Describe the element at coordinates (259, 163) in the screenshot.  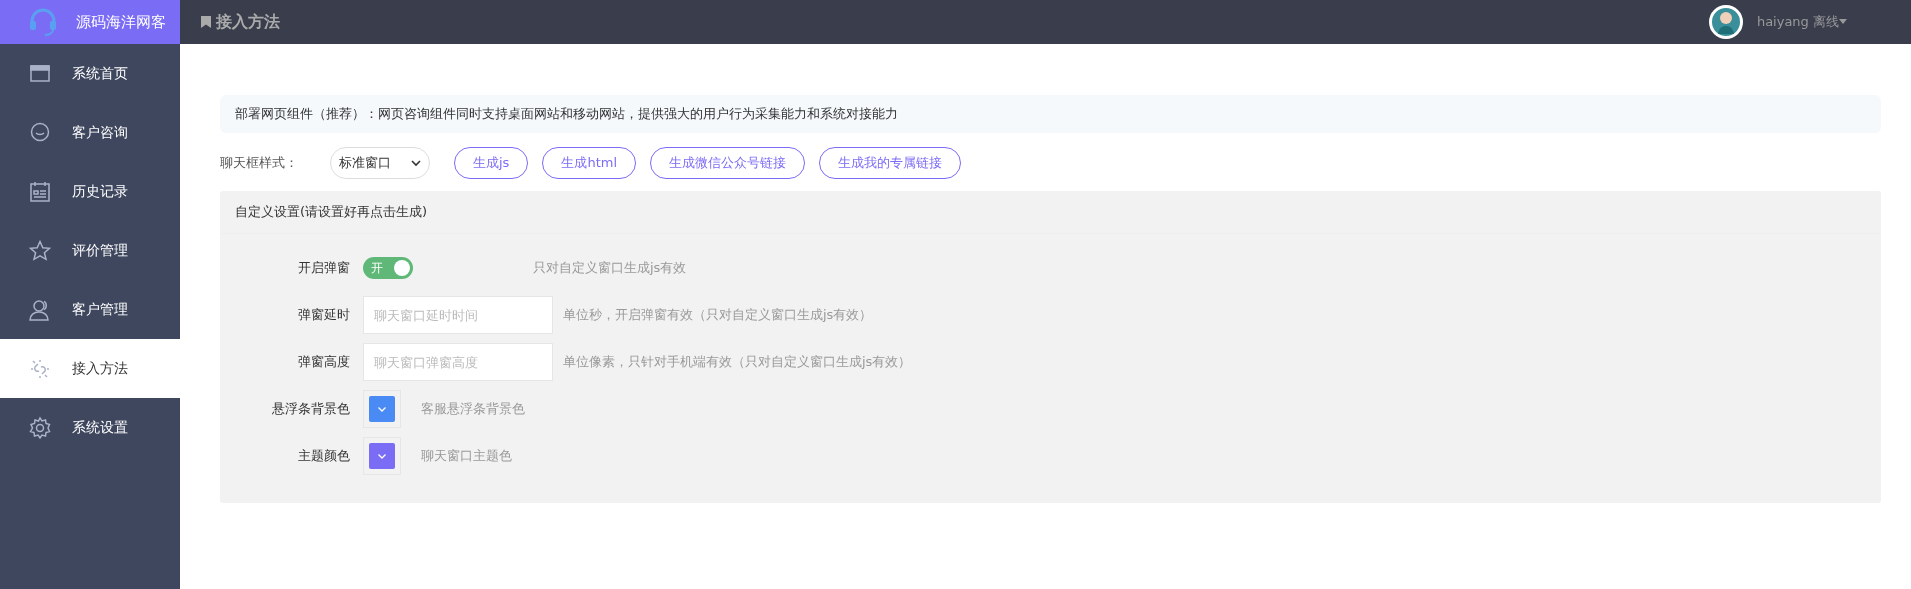
I see `style-label: 聊天框样式：` at that location.